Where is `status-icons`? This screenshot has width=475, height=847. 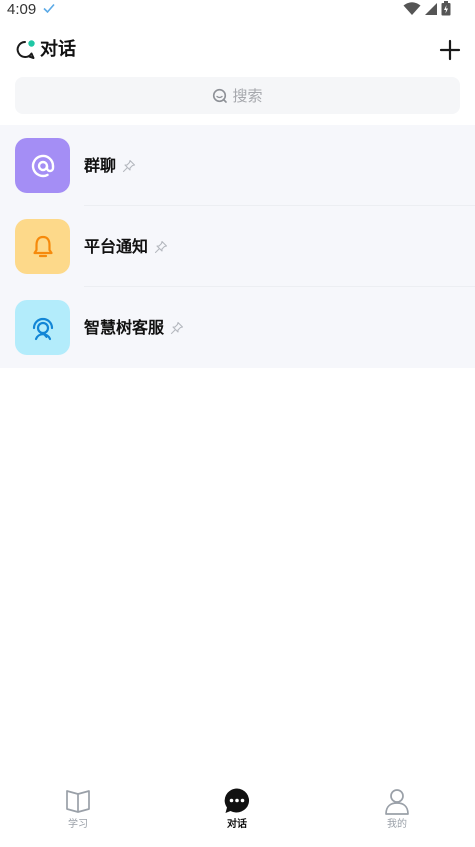 status-icons is located at coordinates (427, 8).